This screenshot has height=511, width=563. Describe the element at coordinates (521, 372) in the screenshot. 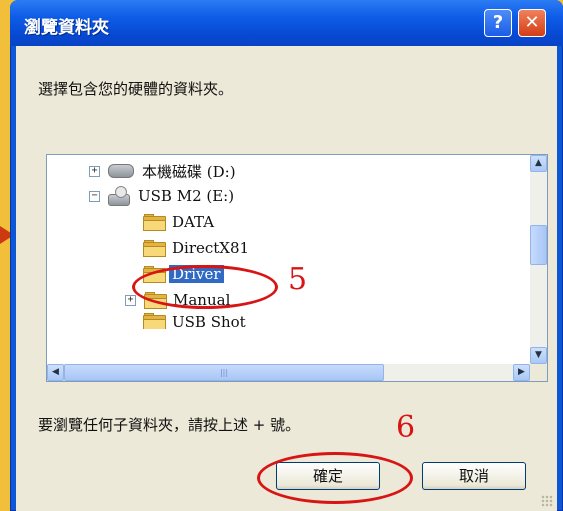

I see `scroll-right-icon: ▶` at that location.